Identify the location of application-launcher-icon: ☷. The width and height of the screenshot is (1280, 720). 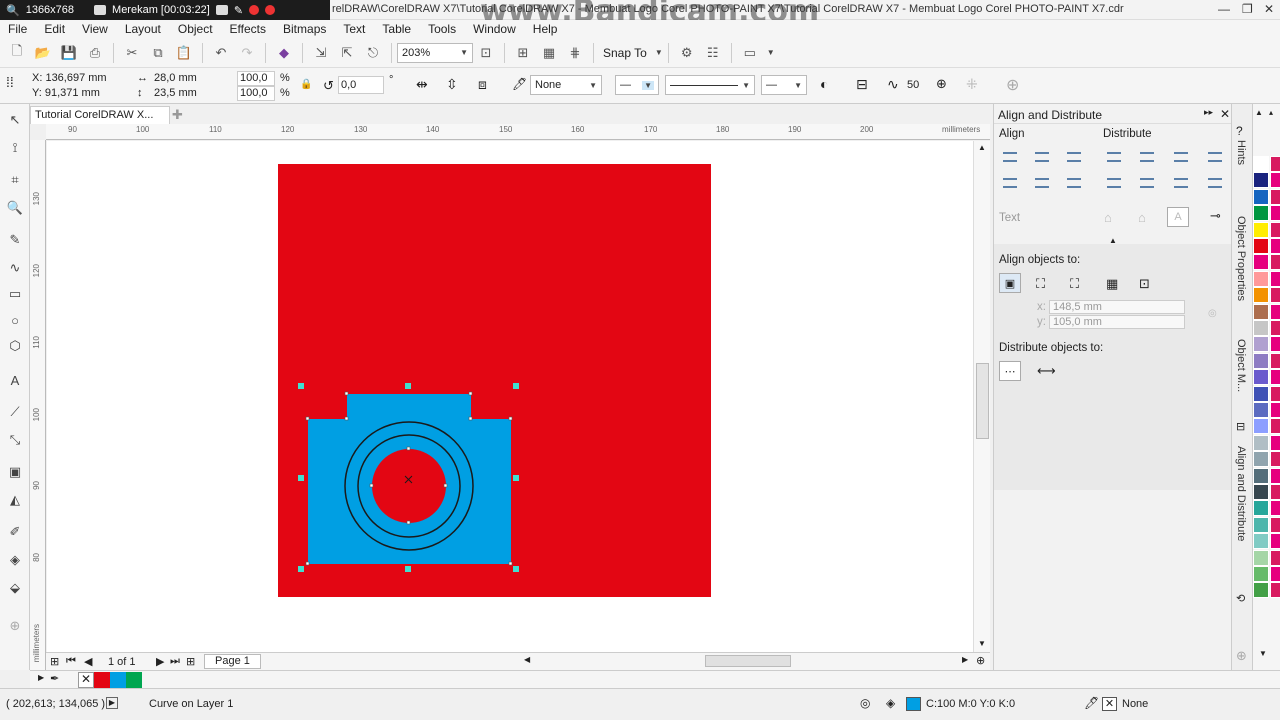
(713, 53).